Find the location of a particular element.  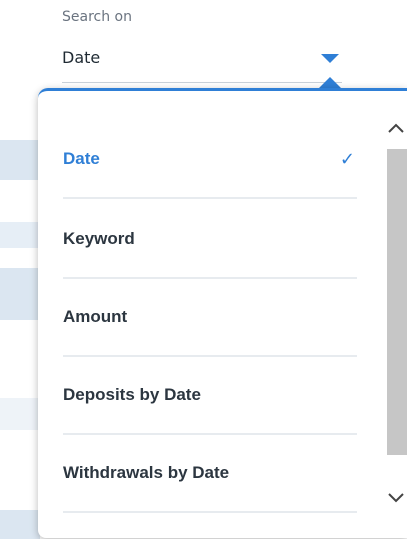

field-underline is located at coordinates (202, 82).